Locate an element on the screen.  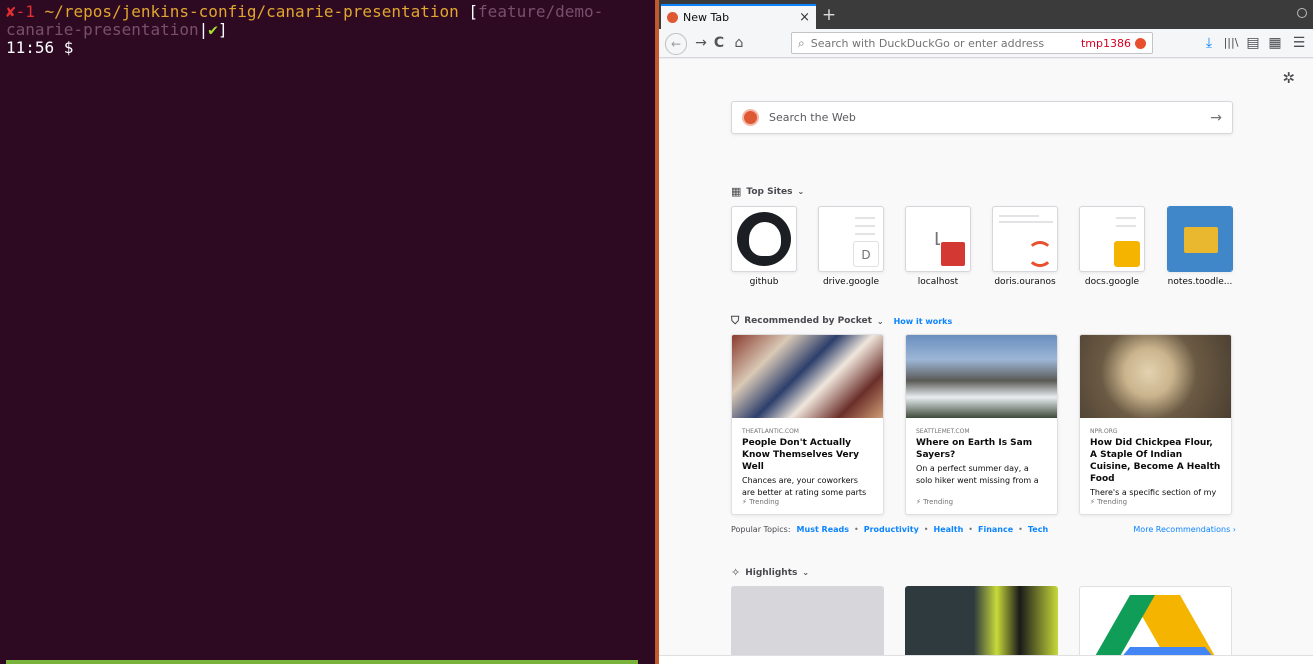
story-title: Where on Earth Is Sam Sayers? is located at coordinates (974, 449).